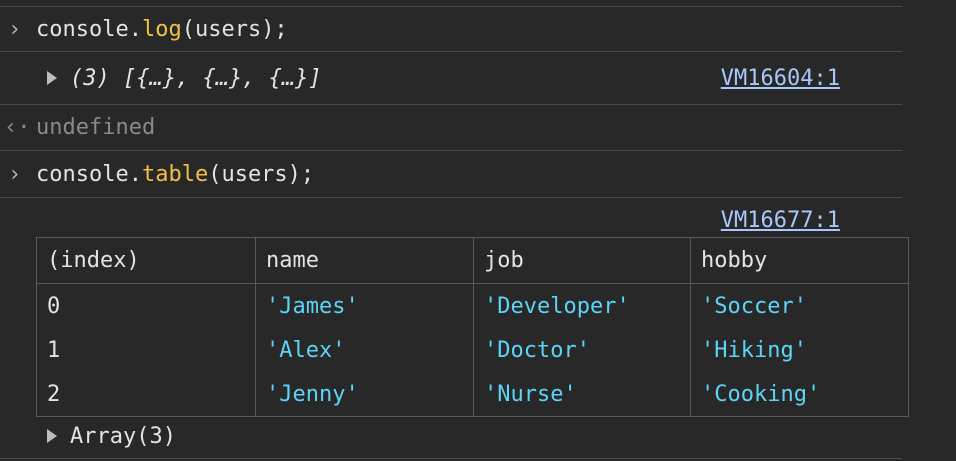 The height and width of the screenshot is (461, 956). I want to click on array-summary: (3) [{…}, {…}, {…}], so click(196, 78).